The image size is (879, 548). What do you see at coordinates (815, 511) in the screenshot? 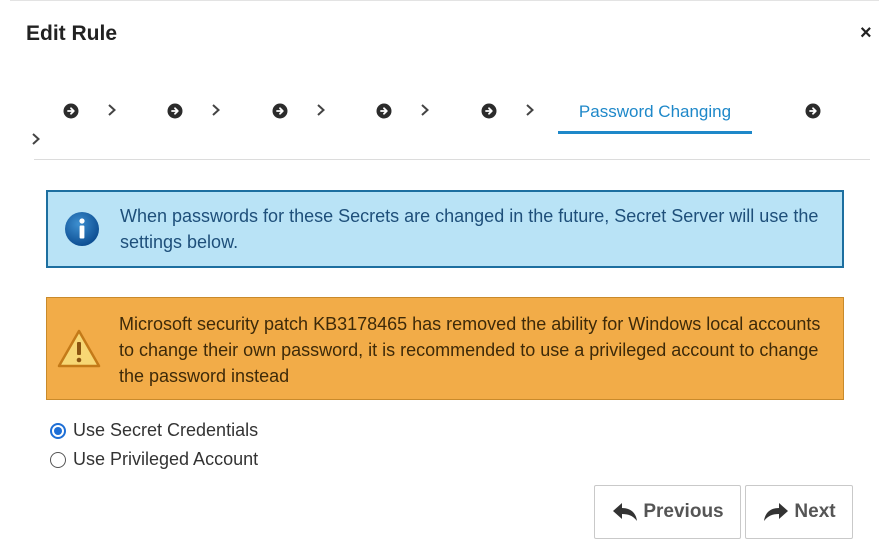
I see `next-label: Next` at bounding box center [815, 511].